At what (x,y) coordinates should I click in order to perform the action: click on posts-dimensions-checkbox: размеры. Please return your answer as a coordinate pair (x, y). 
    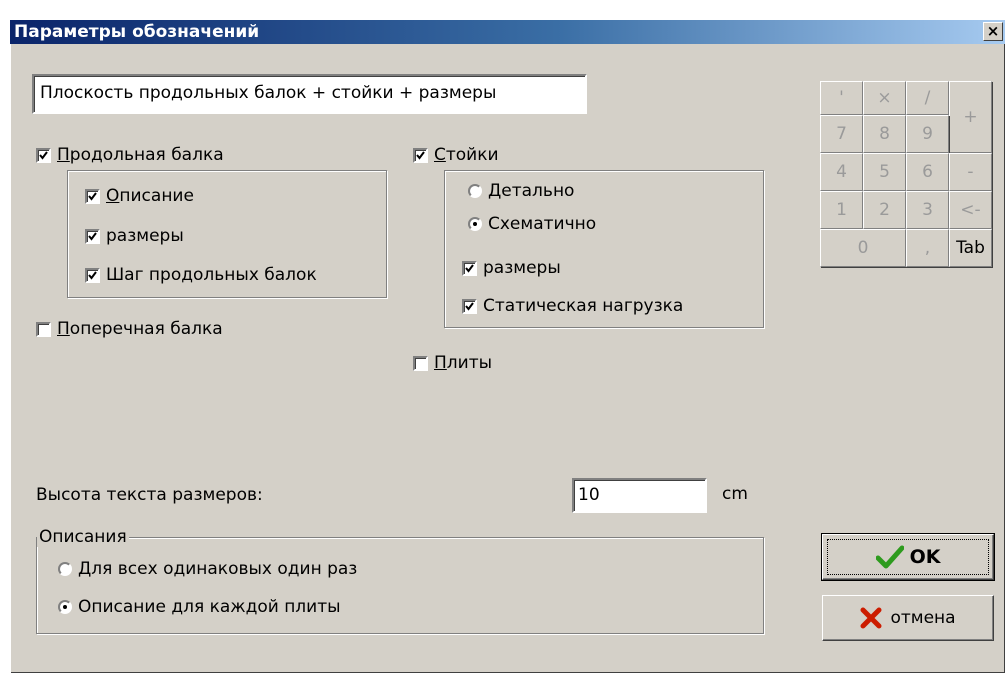
    Looking at the image, I should click on (511, 268).